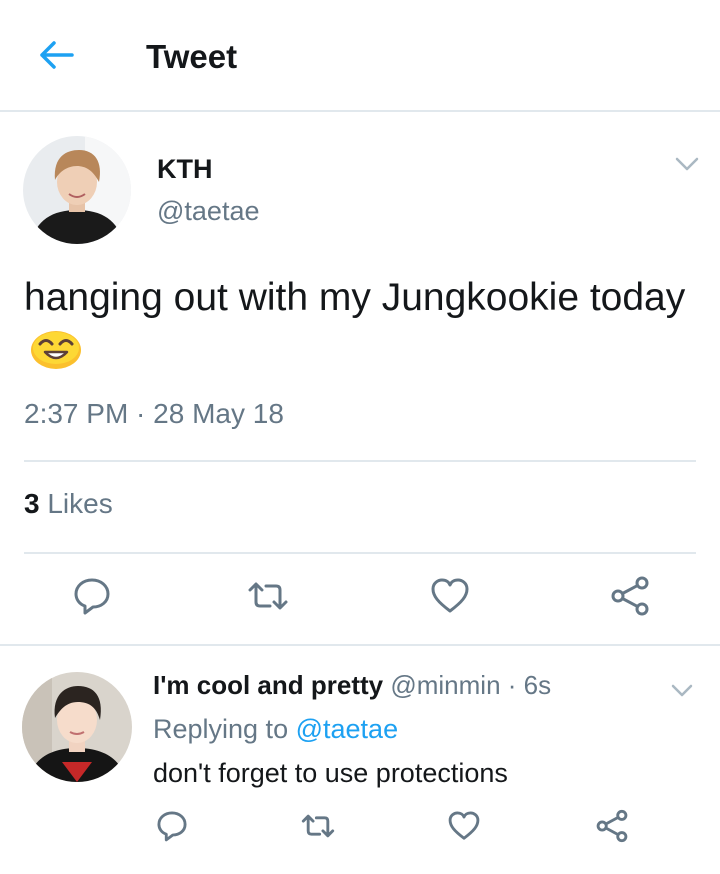 Image resolution: width=720 pixels, height=874 pixels. Describe the element at coordinates (268, 685) in the screenshot. I see `display-name: I'm cool and pretty` at that location.